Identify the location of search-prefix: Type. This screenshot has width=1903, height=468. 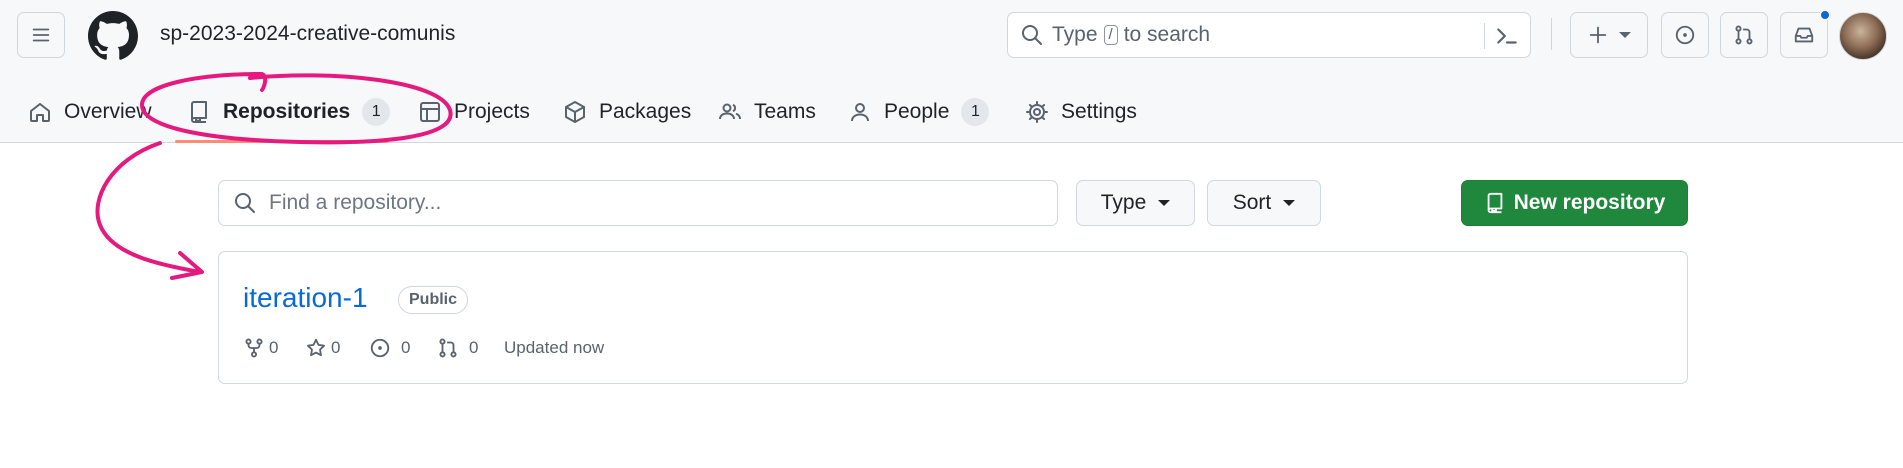
(1075, 34).